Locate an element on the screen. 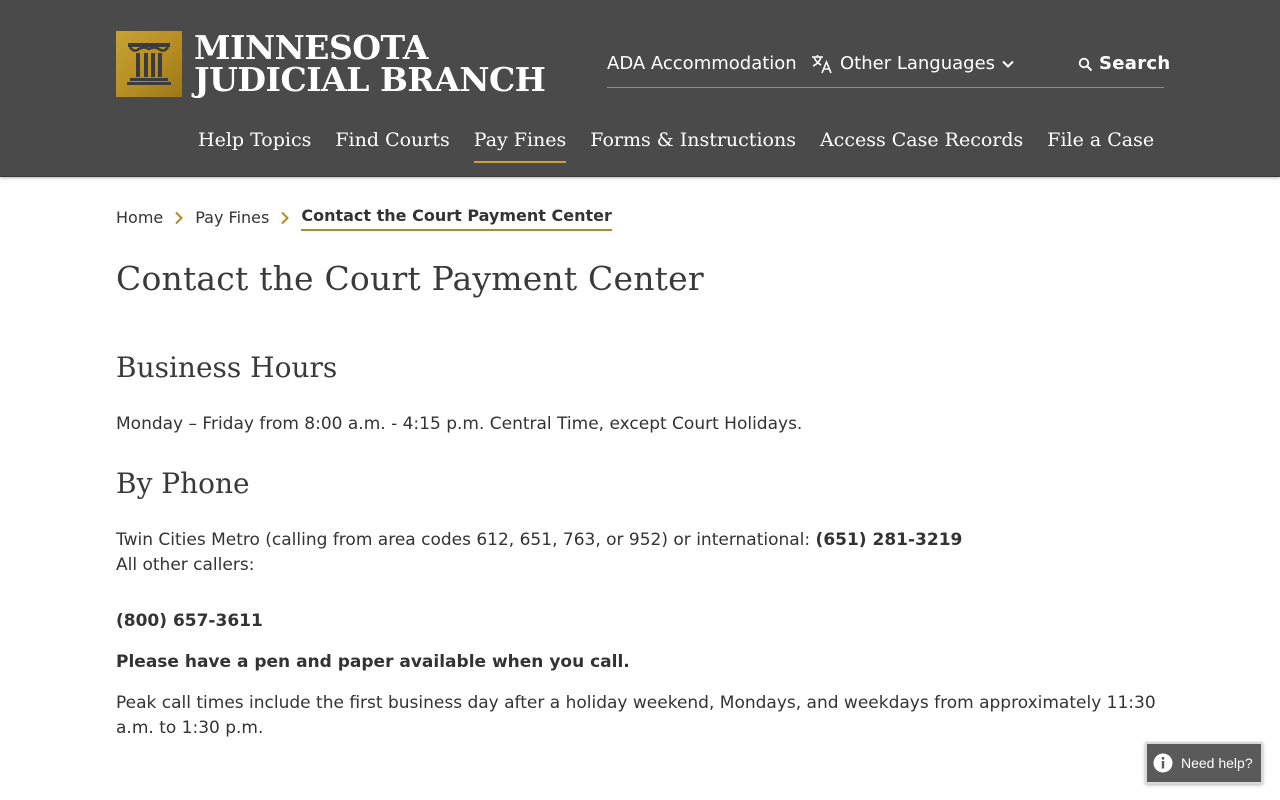 This screenshot has width=1280, height=800. page-title: Contact the Court Payment Center is located at coordinates (410, 278).